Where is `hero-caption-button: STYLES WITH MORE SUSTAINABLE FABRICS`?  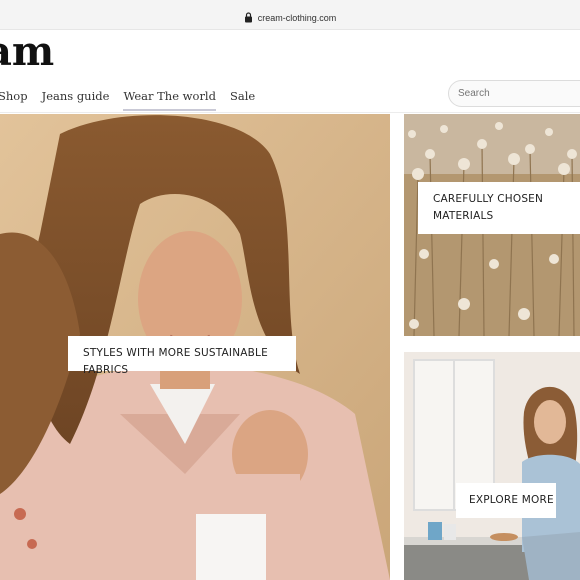 hero-caption-button: STYLES WITH MORE SUSTAINABLE FABRICS is located at coordinates (182, 356).